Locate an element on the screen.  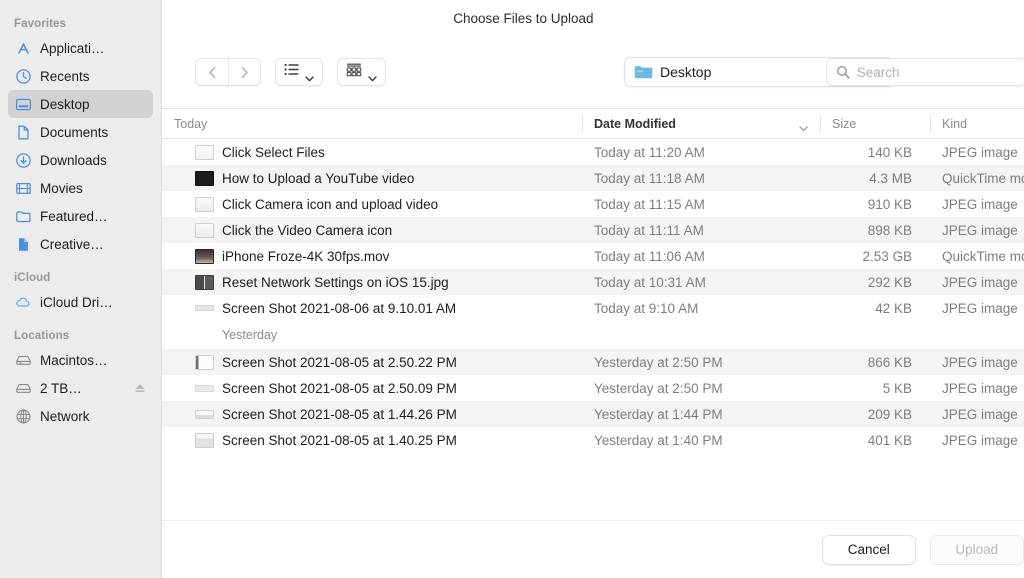
file-size-cell: 5 KB is located at coordinates (897, 388).